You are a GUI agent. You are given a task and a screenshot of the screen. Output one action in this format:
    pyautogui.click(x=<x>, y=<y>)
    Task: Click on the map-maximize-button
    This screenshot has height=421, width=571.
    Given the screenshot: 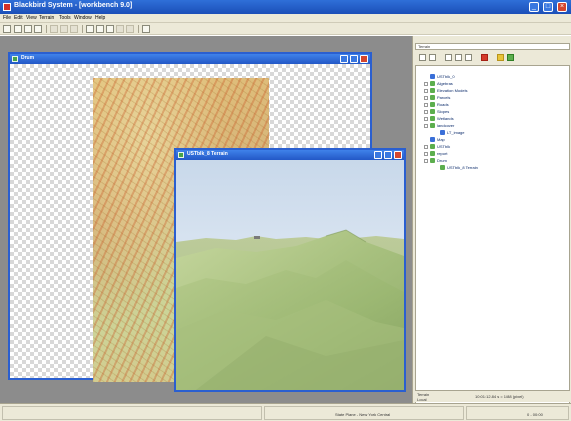 What is the action you would take?
    pyautogui.click(x=354, y=59)
    